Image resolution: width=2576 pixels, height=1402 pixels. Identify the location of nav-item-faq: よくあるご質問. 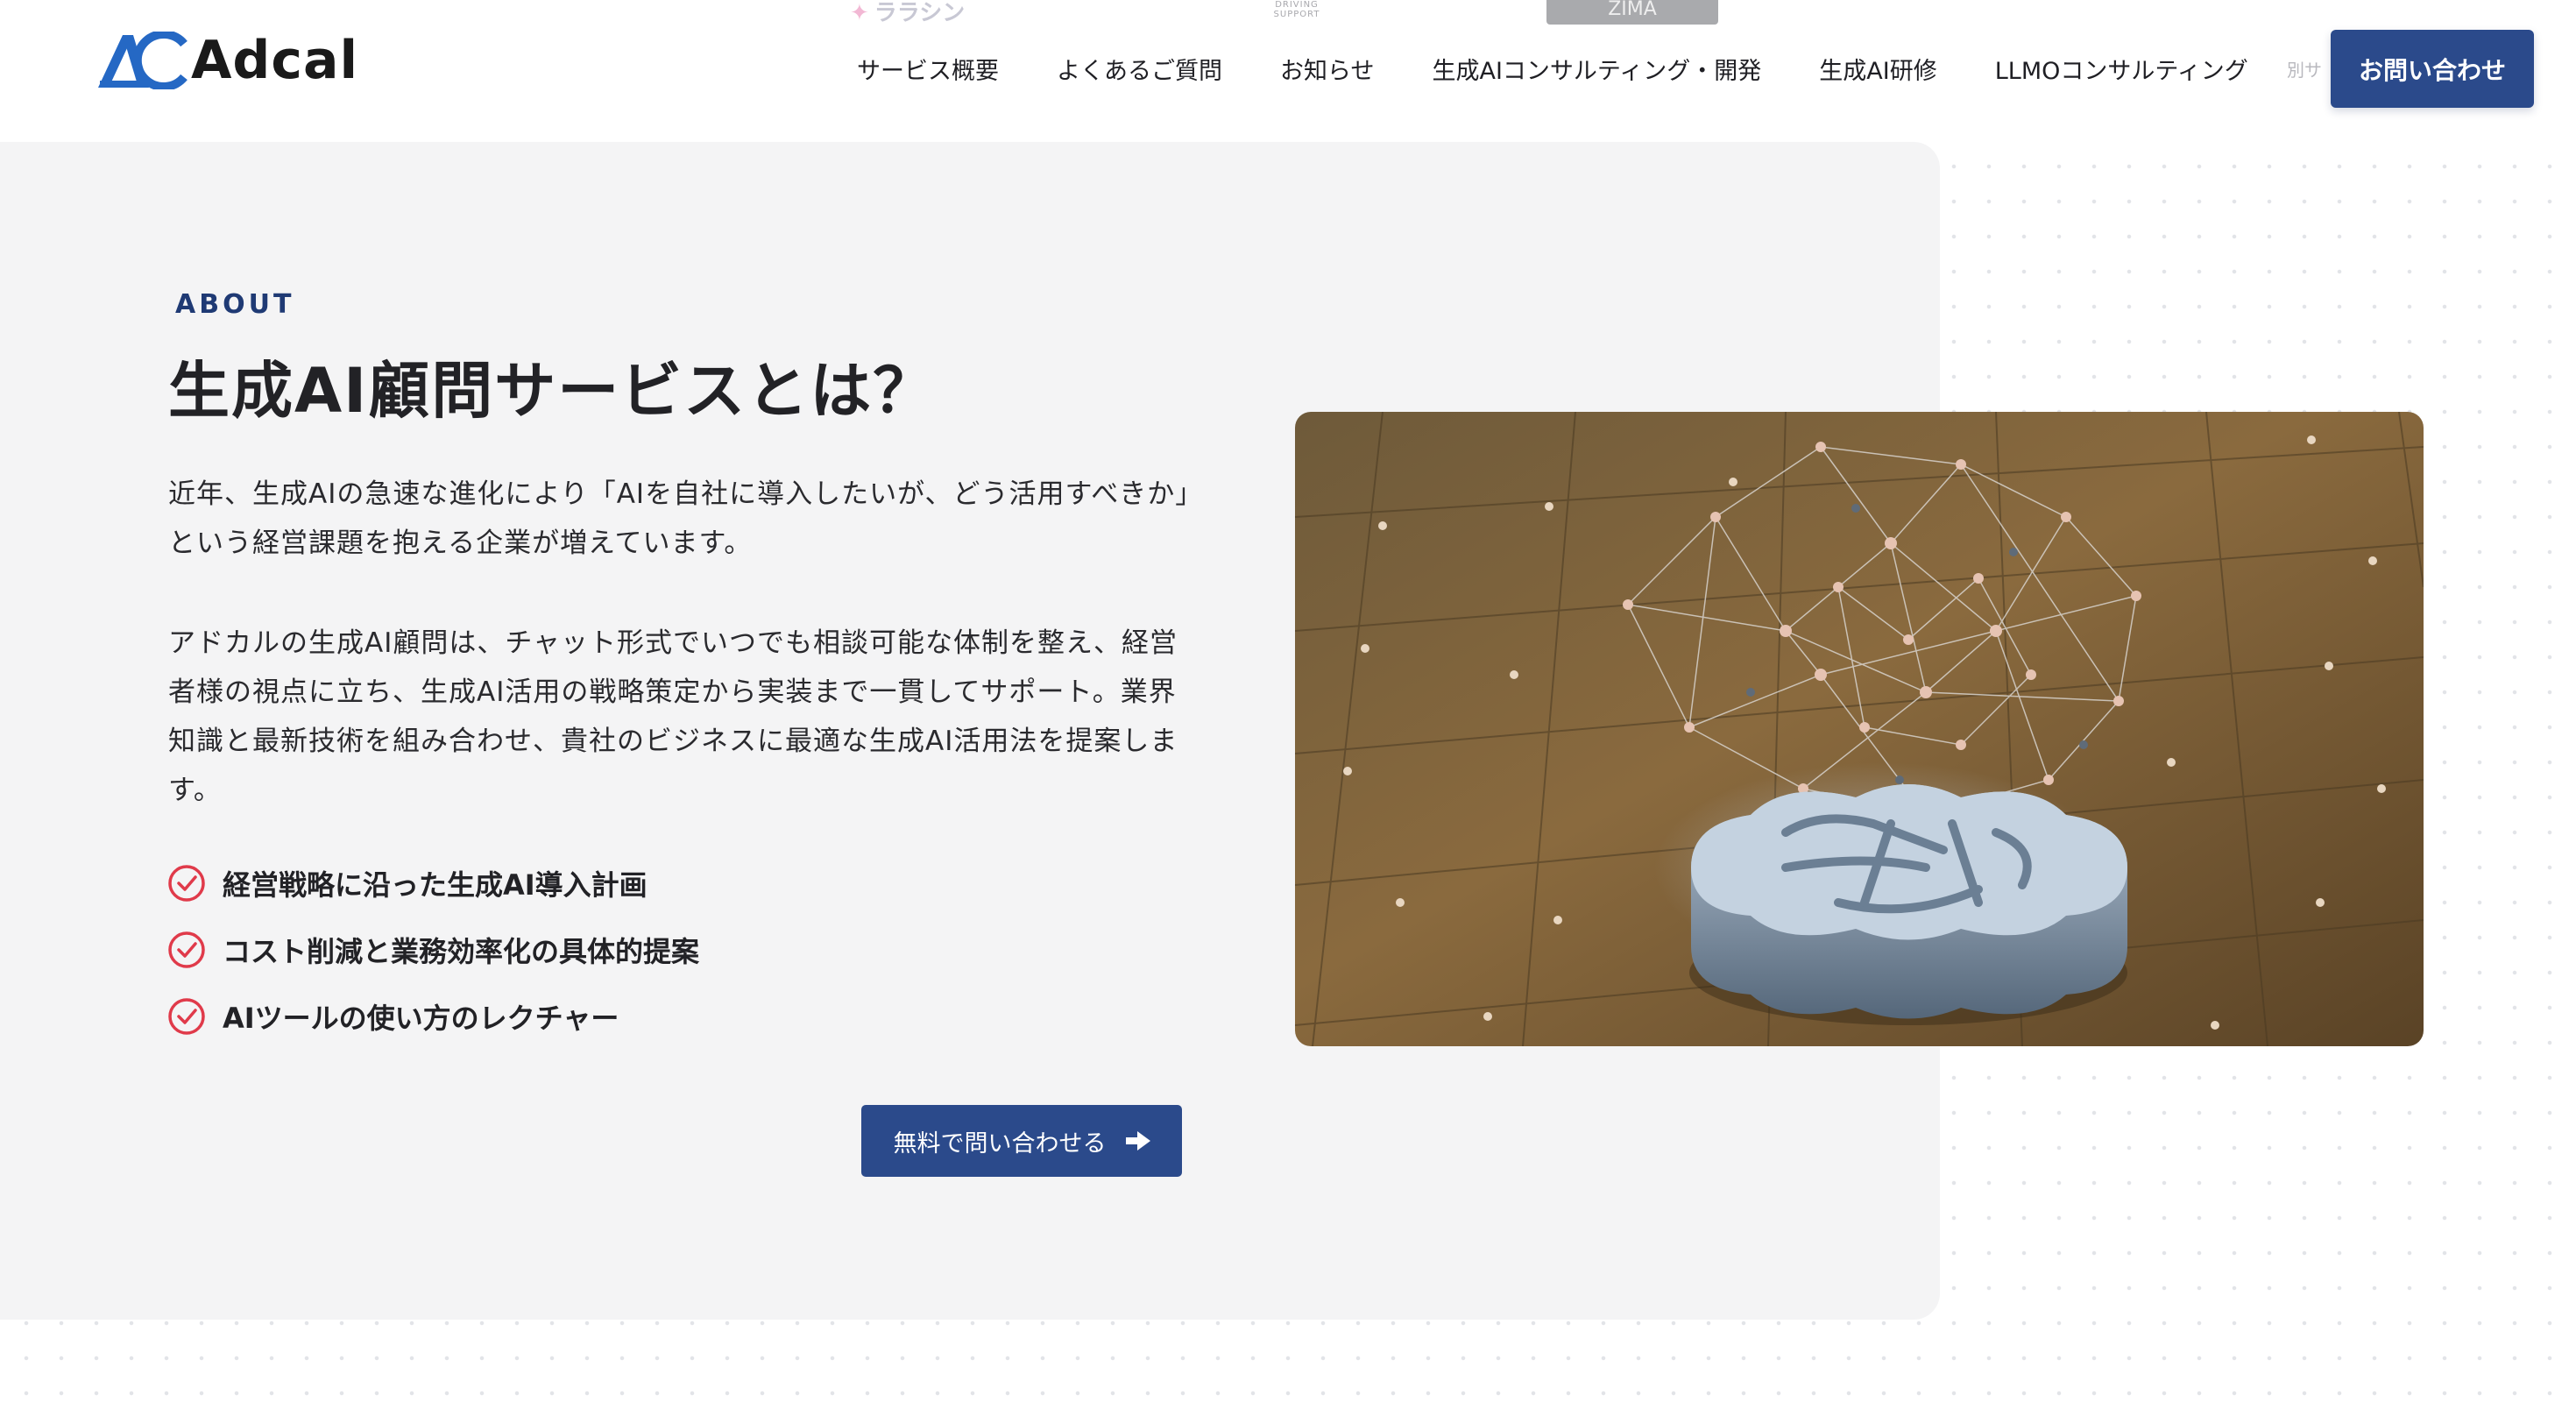
(1139, 69).